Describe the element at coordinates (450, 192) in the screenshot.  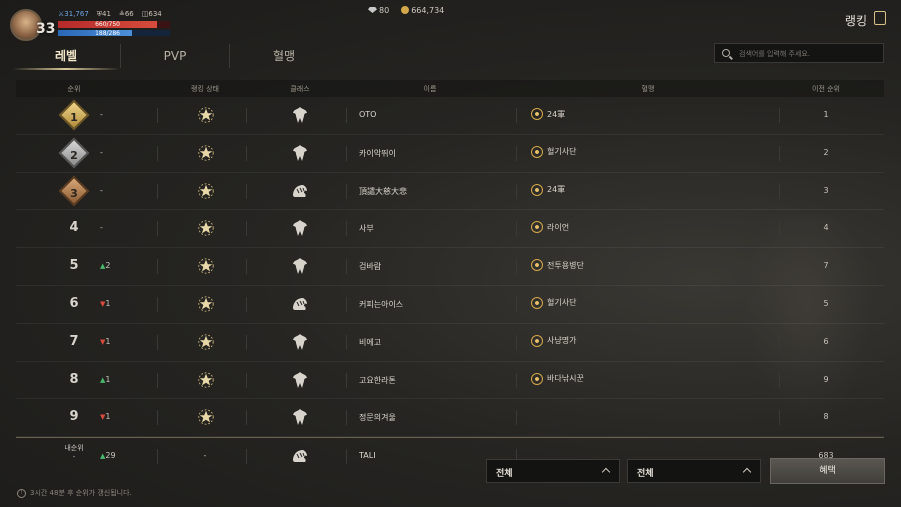
I see `table-row: 3 - 頂譴大慈大悲 24軍 3` at that location.